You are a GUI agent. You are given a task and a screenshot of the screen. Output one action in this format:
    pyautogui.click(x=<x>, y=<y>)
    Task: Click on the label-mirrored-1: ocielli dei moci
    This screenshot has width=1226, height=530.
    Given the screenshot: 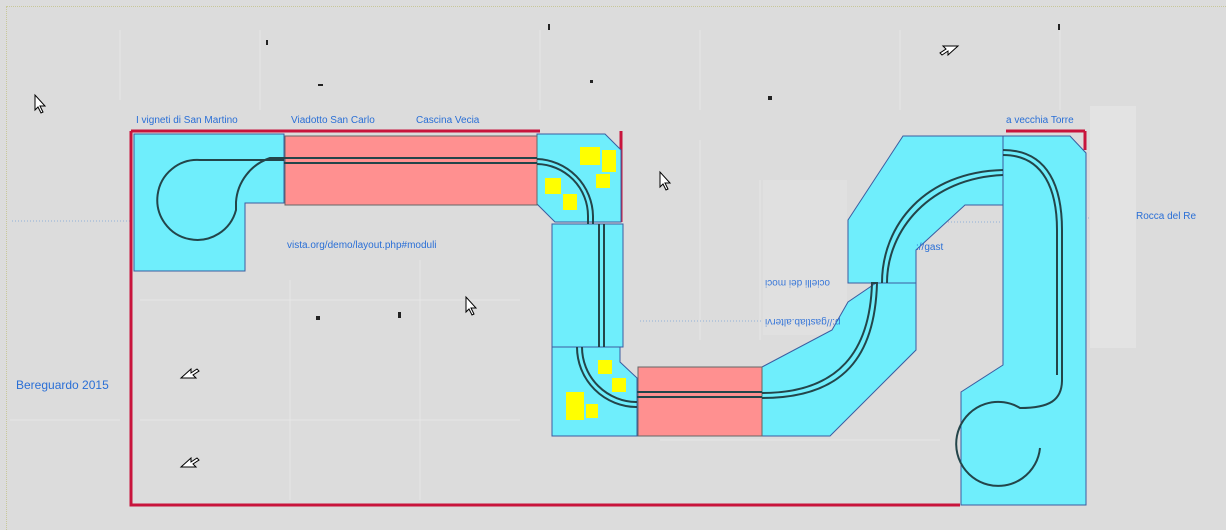 What is the action you would take?
    pyautogui.click(x=798, y=282)
    